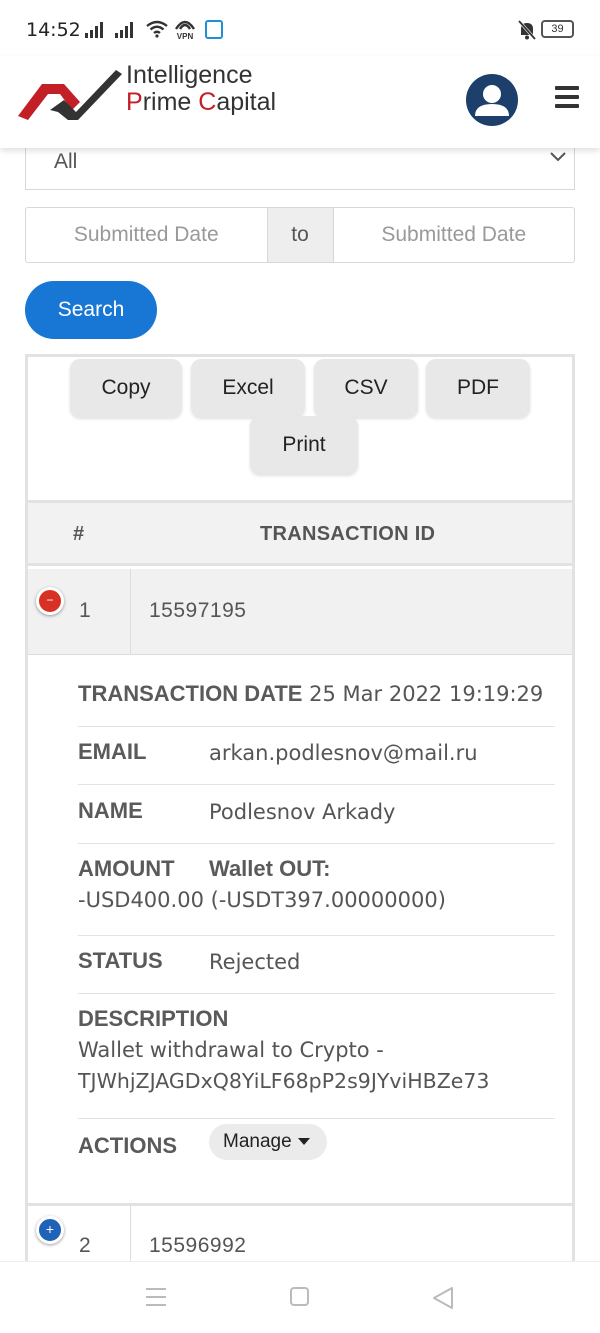 Image resolution: width=600 pixels, height=1333 pixels. What do you see at coordinates (527, 30) in the screenshot?
I see `bell-off-icon` at bounding box center [527, 30].